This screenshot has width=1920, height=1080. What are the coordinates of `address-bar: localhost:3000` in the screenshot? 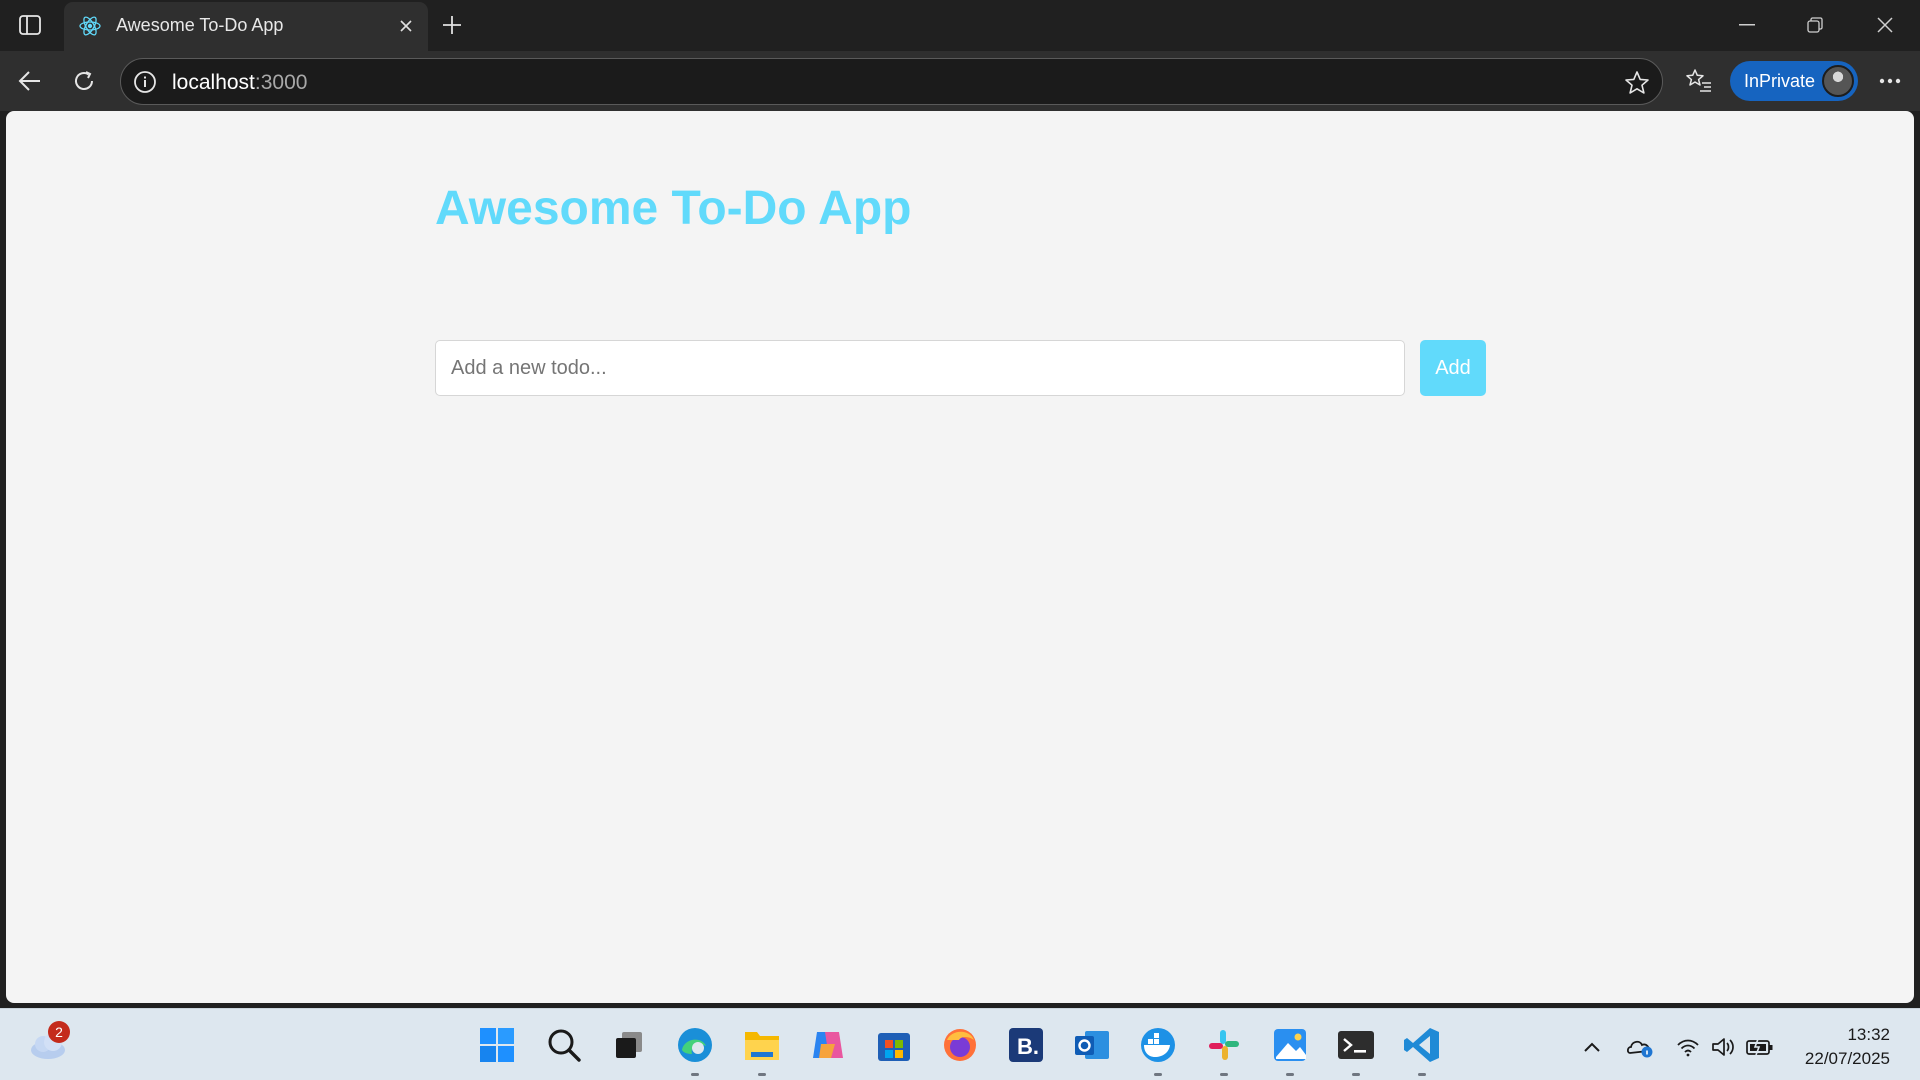 It's located at (891, 81).